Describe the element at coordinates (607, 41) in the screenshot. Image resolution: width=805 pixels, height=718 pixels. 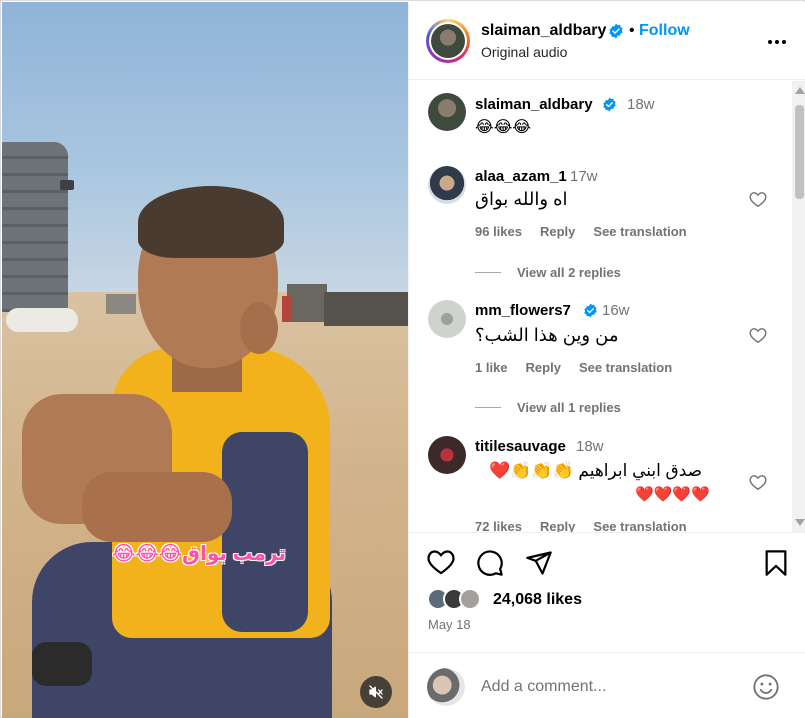
I see `post-header: slaiman_aldbary • Follow Original audio` at that location.